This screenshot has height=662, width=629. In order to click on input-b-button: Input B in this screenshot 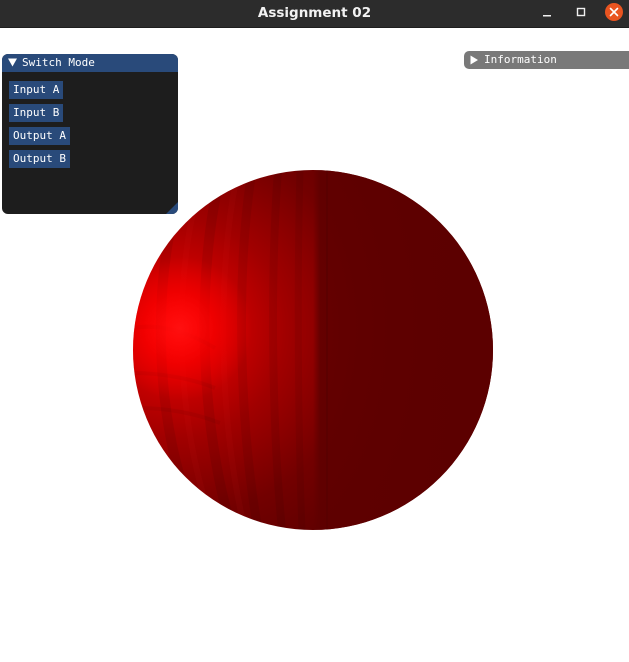, I will do `click(36, 113)`.